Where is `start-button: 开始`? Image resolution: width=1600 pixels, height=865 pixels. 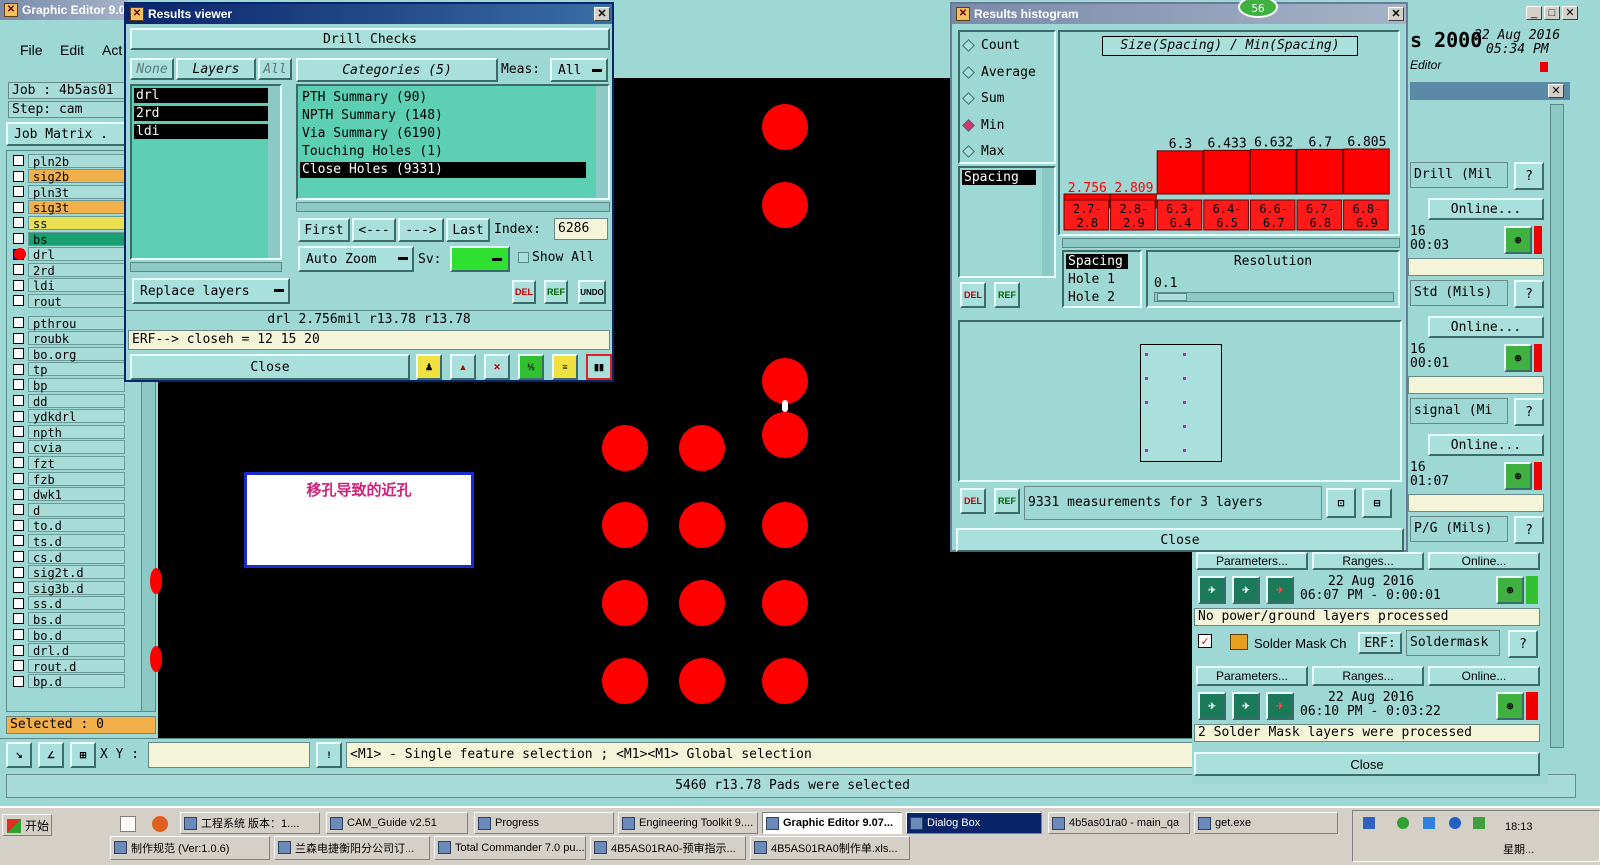
start-button: 开始 is located at coordinates (27, 825).